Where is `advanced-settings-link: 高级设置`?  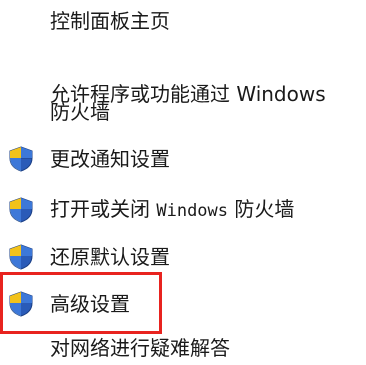
advanced-settings-link: 高级设置 is located at coordinates (69, 304).